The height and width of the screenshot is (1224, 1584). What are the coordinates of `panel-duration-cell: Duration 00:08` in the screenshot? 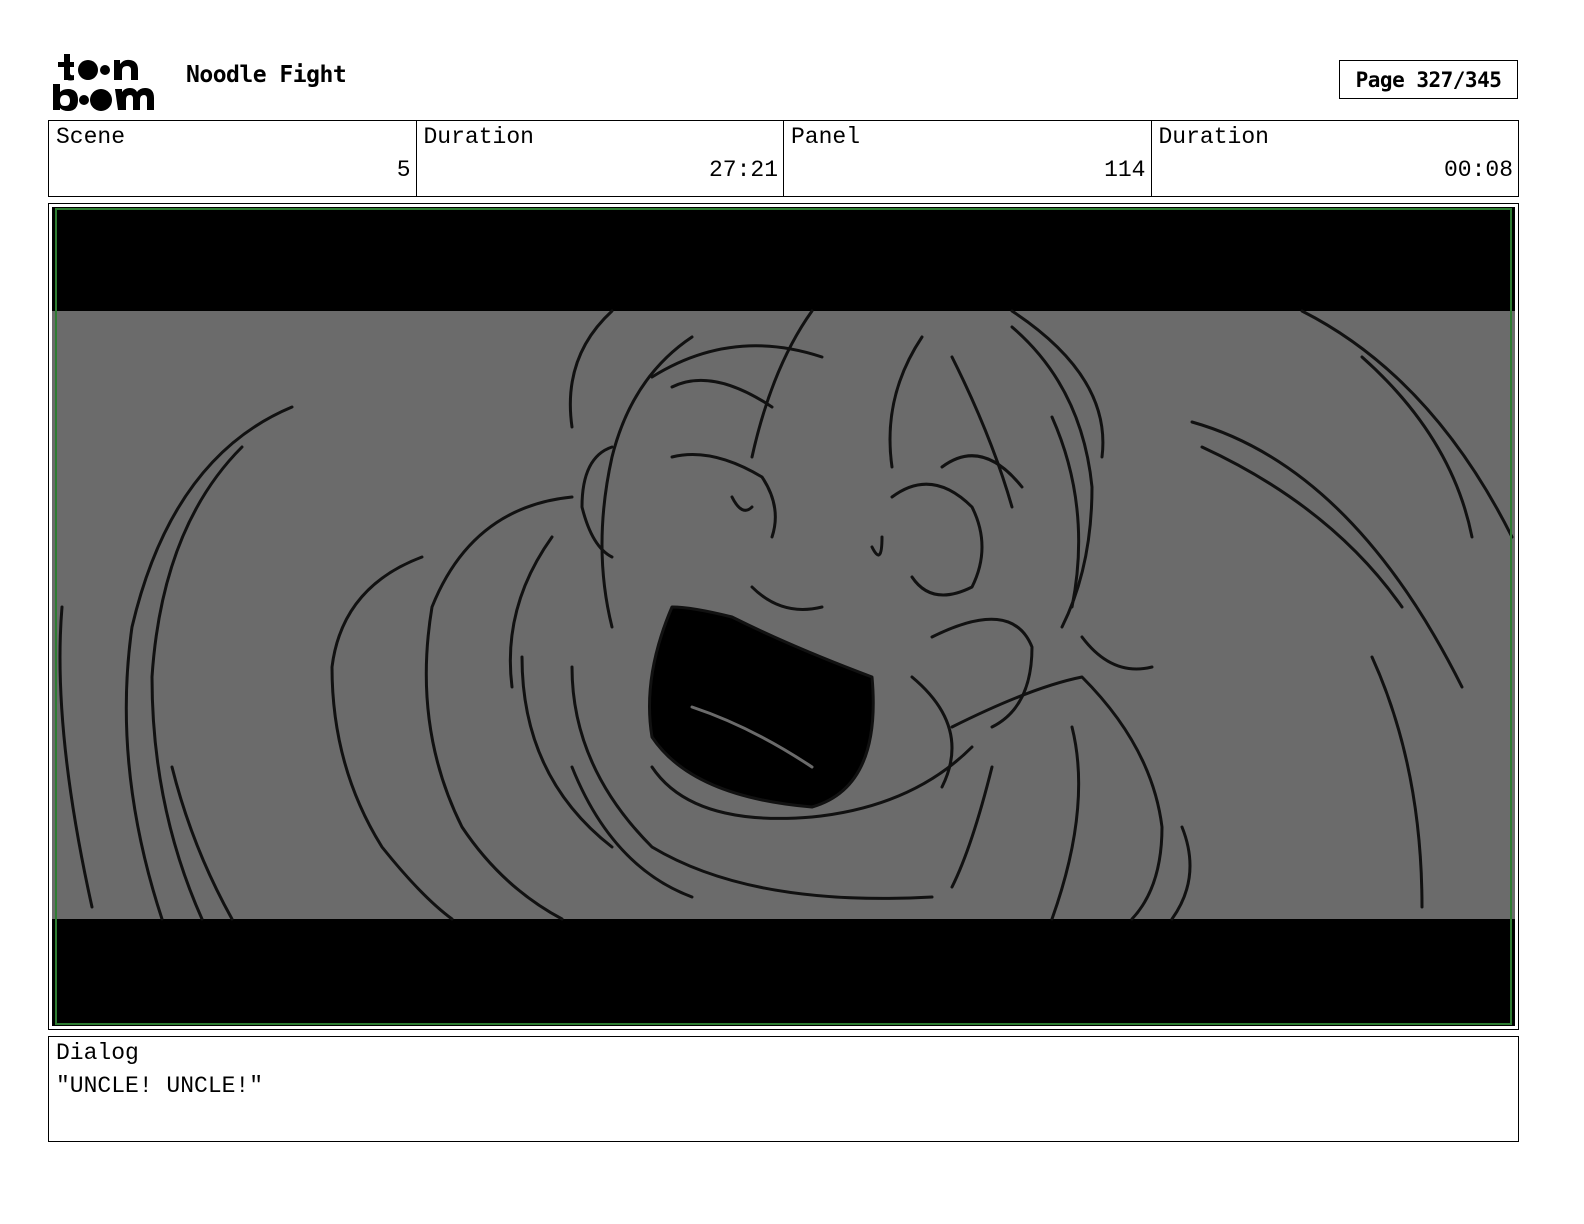 It's located at (1335, 158).